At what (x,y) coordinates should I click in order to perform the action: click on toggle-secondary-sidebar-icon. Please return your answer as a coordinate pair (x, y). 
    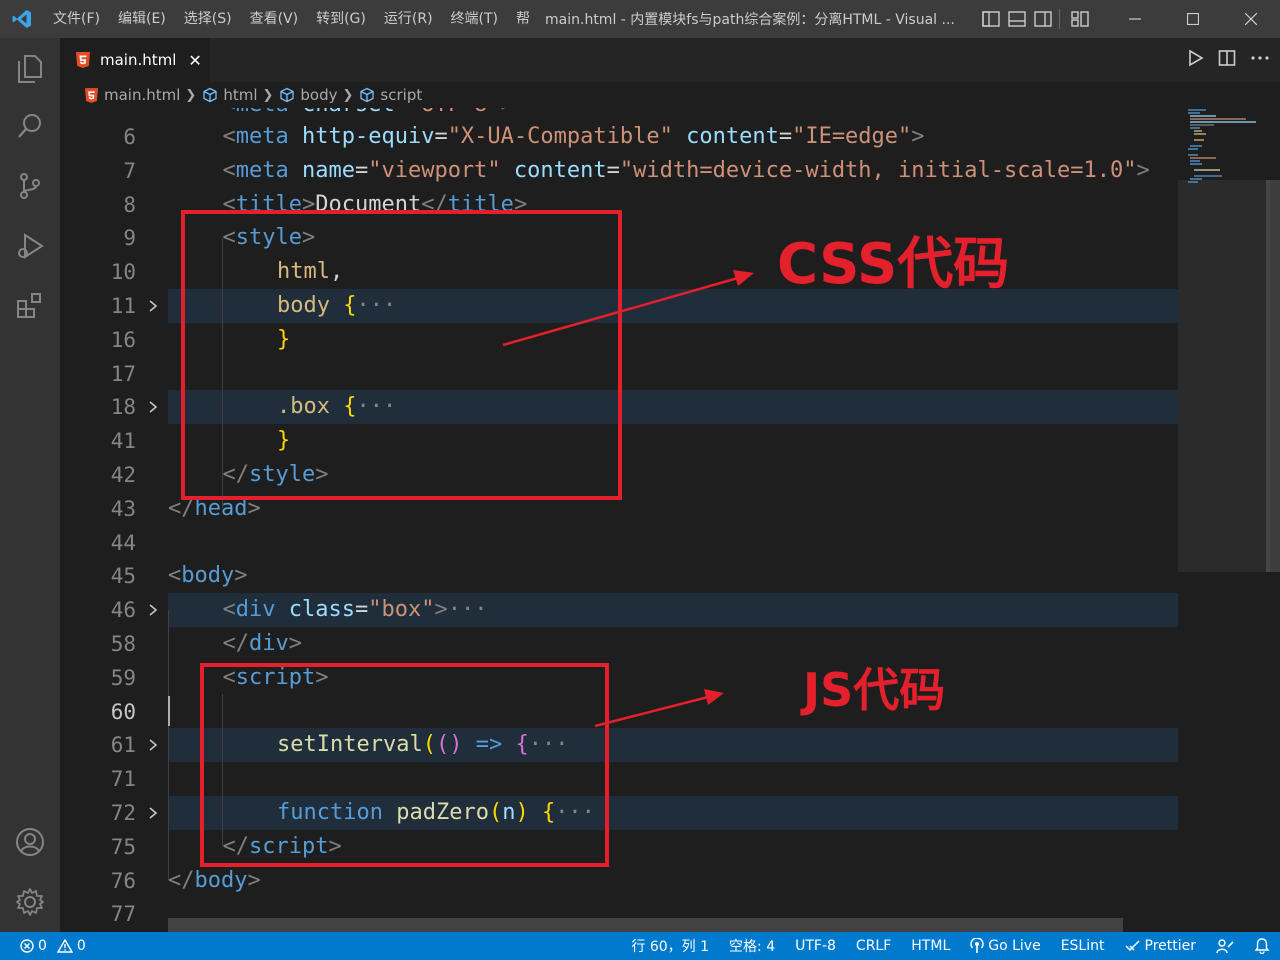
    Looking at the image, I should click on (1043, 19).